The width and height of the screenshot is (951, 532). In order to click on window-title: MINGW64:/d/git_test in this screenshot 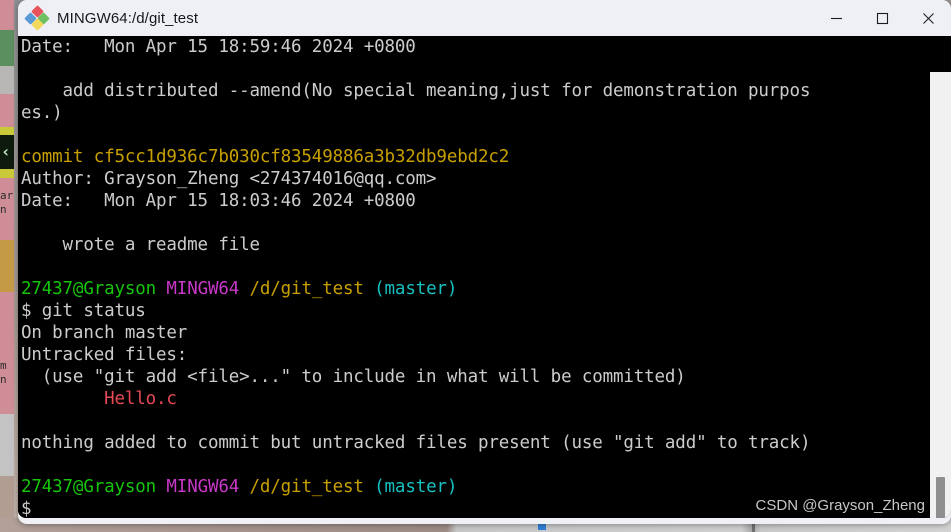, I will do `click(128, 18)`.